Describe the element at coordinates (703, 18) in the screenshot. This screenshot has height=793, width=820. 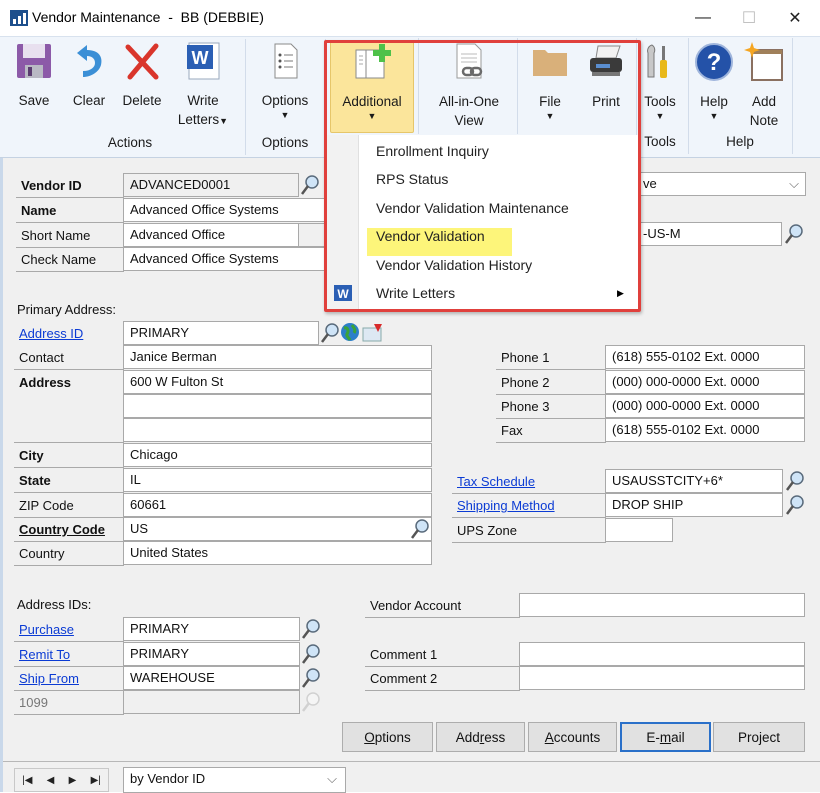
I see `minimize-button: —` at that location.